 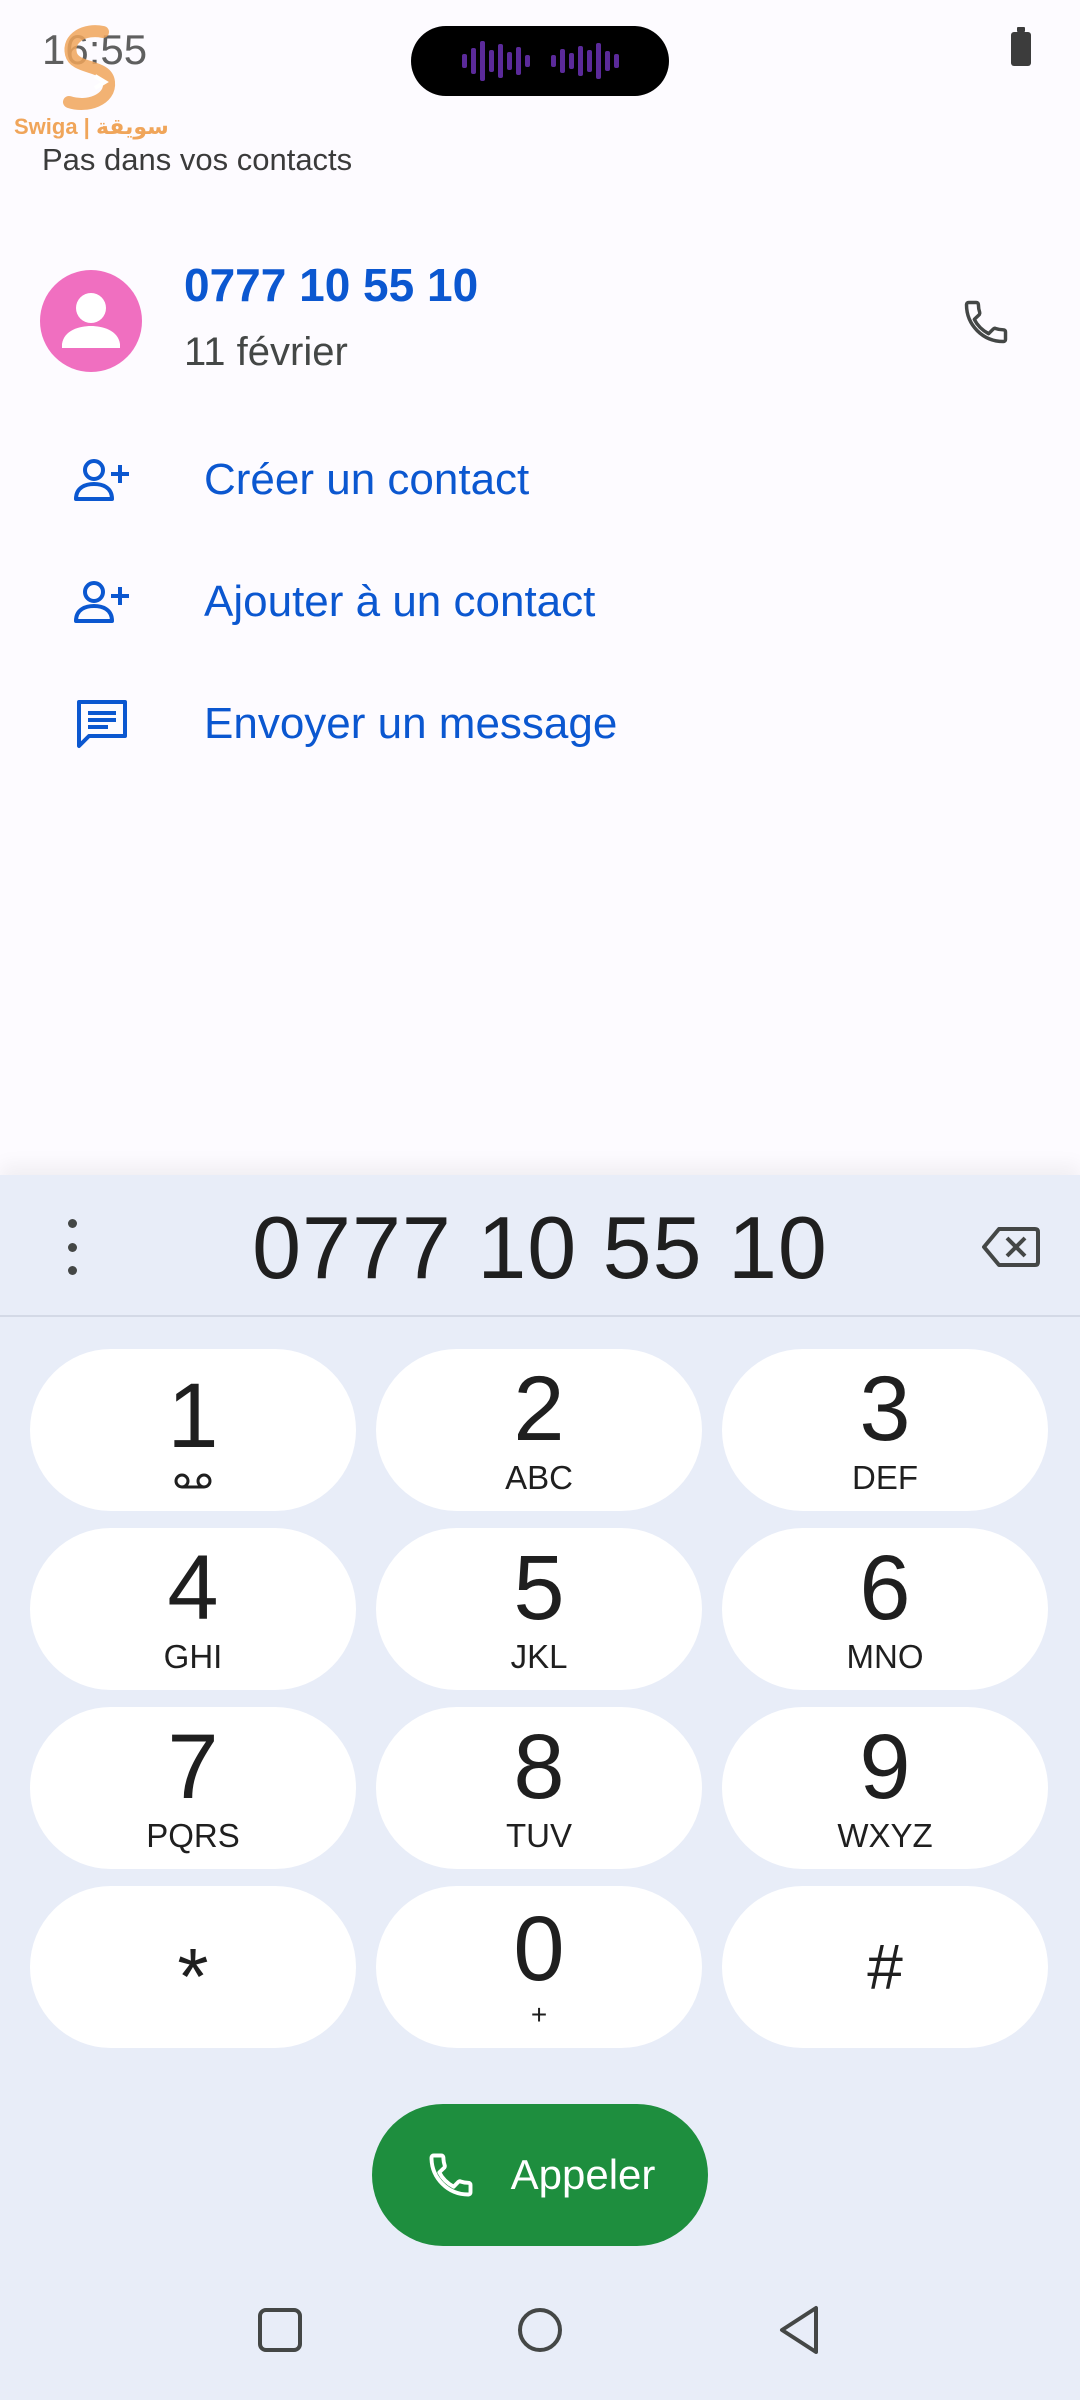 What do you see at coordinates (193, 1588) in the screenshot?
I see `key-digit: 4` at bounding box center [193, 1588].